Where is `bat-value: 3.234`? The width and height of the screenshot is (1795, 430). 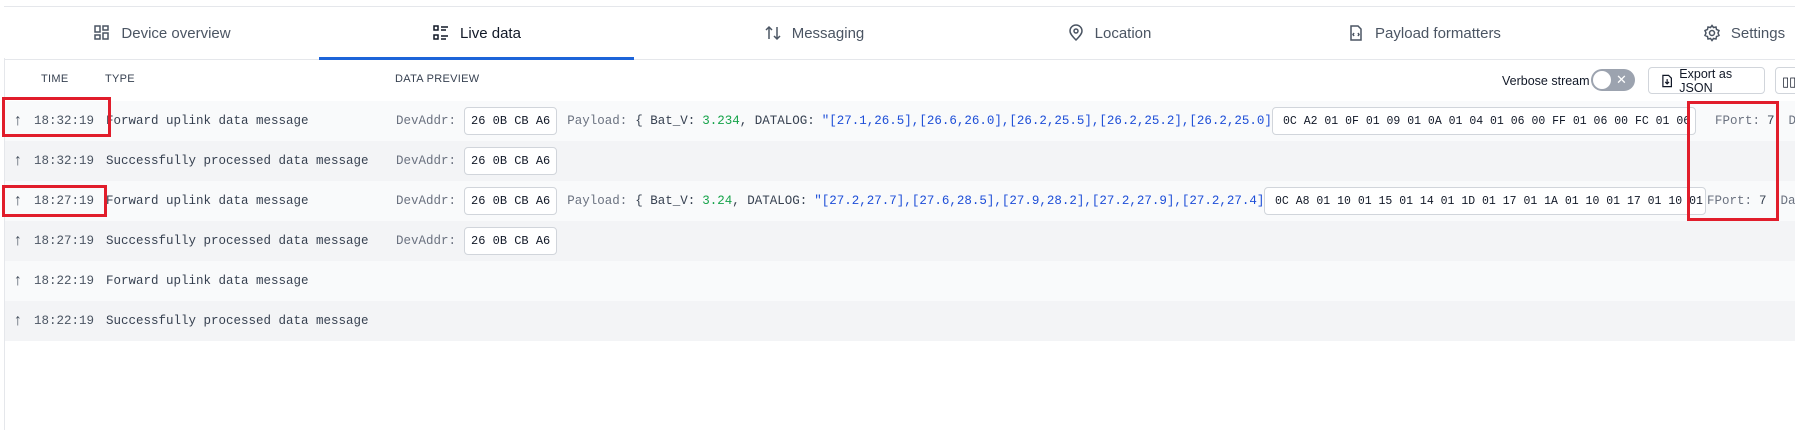 bat-value: 3.234 is located at coordinates (721, 121).